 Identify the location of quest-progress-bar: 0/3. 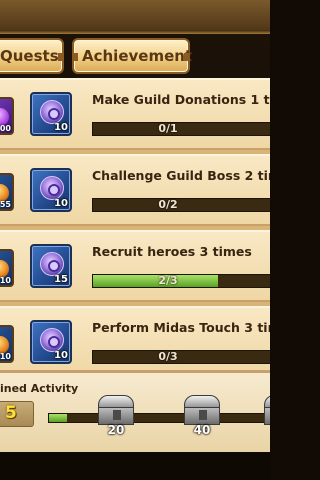
(181, 357).